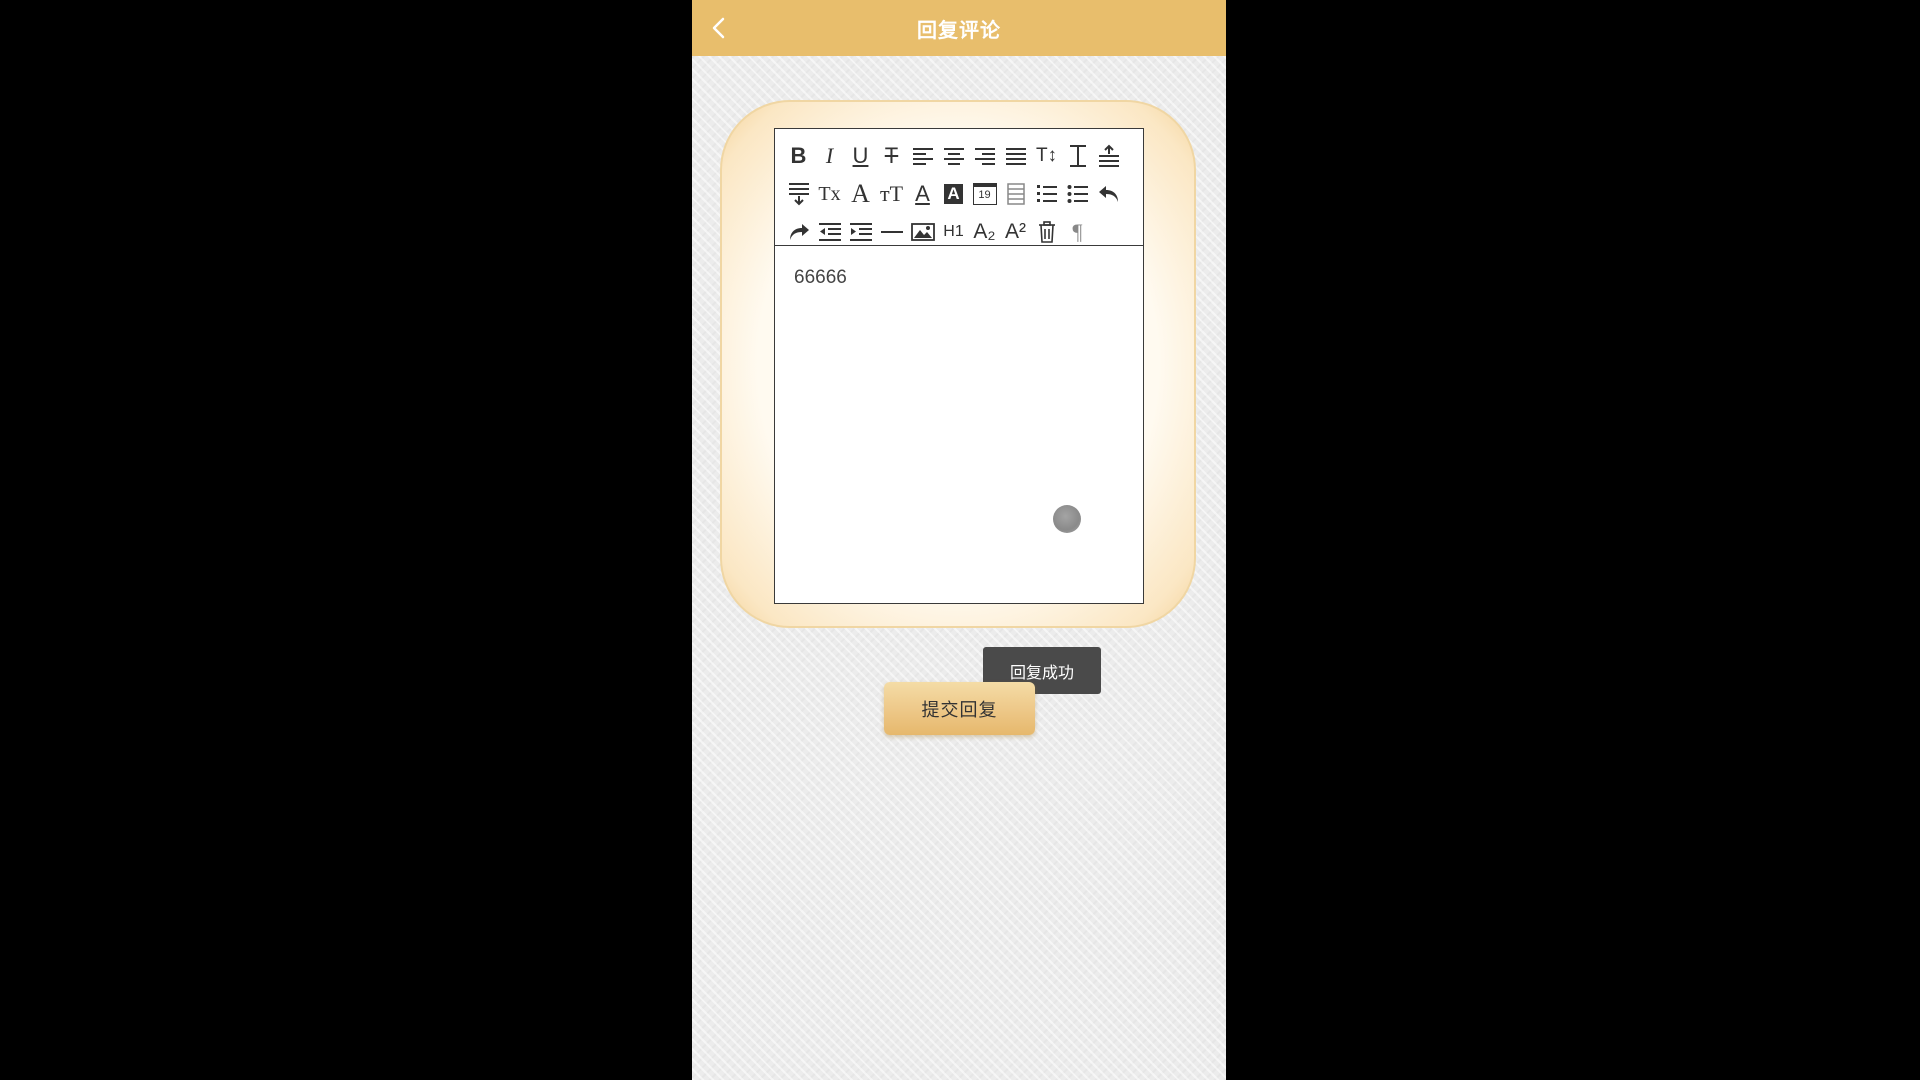 The width and height of the screenshot is (1920, 1080). I want to click on chevron-left-icon, so click(718, 28).